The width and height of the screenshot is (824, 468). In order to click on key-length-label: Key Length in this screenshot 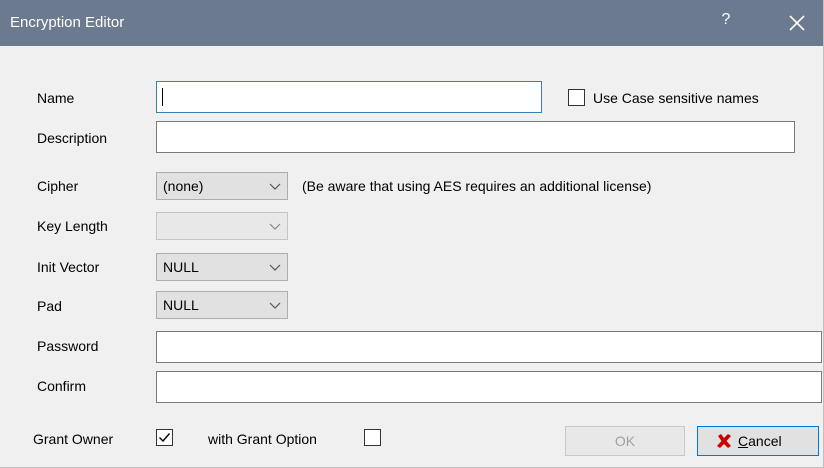, I will do `click(72, 226)`.